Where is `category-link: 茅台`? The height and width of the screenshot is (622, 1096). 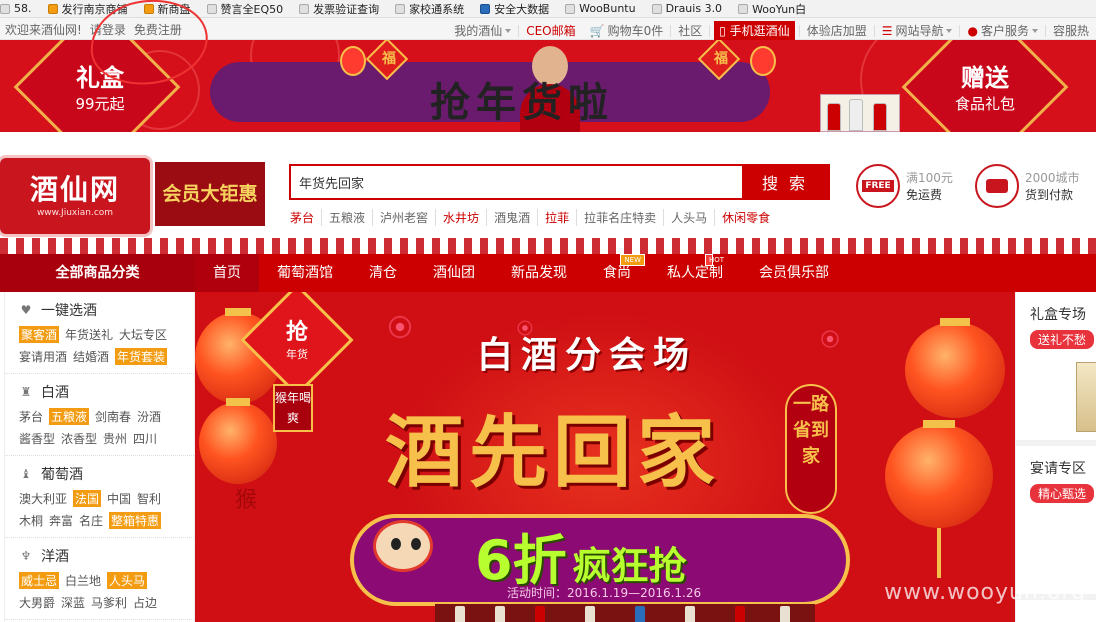 category-link: 茅台 is located at coordinates (31, 416).